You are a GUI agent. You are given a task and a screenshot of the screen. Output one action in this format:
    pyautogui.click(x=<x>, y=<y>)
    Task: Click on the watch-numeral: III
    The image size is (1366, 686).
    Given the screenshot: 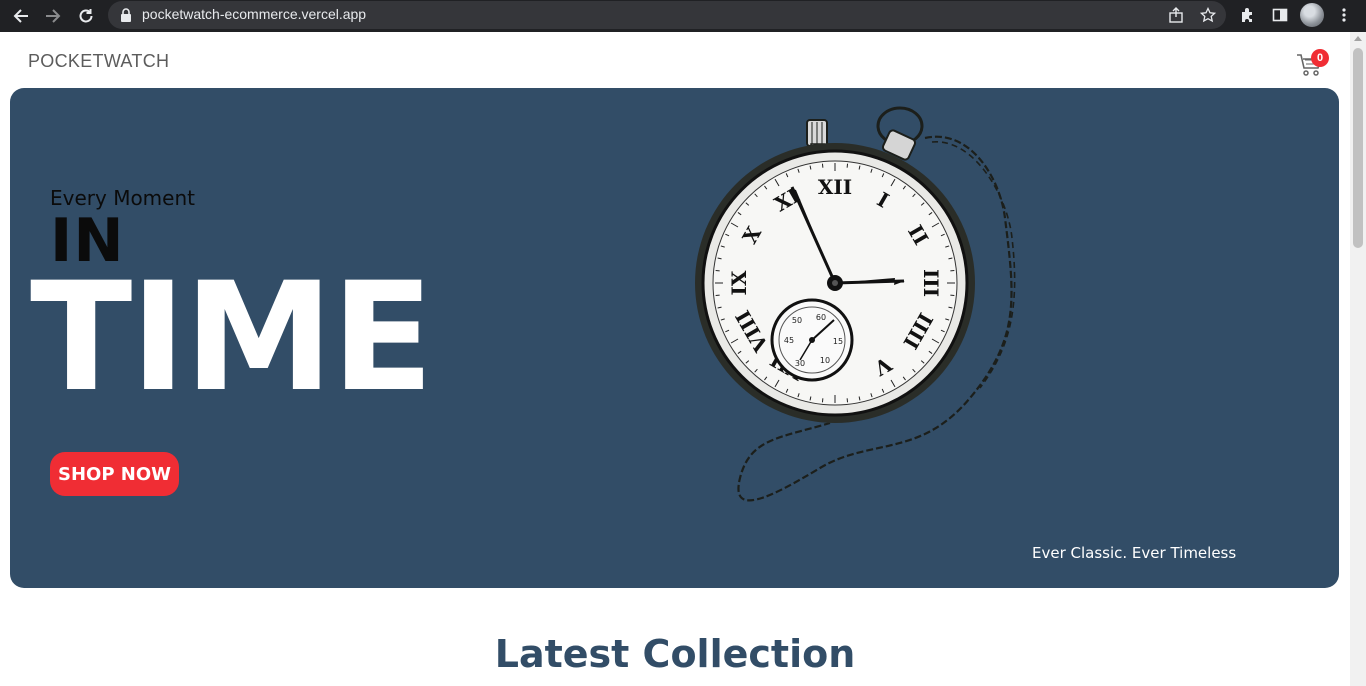 What is the action you would take?
    pyautogui.click(x=931, y=283)
    